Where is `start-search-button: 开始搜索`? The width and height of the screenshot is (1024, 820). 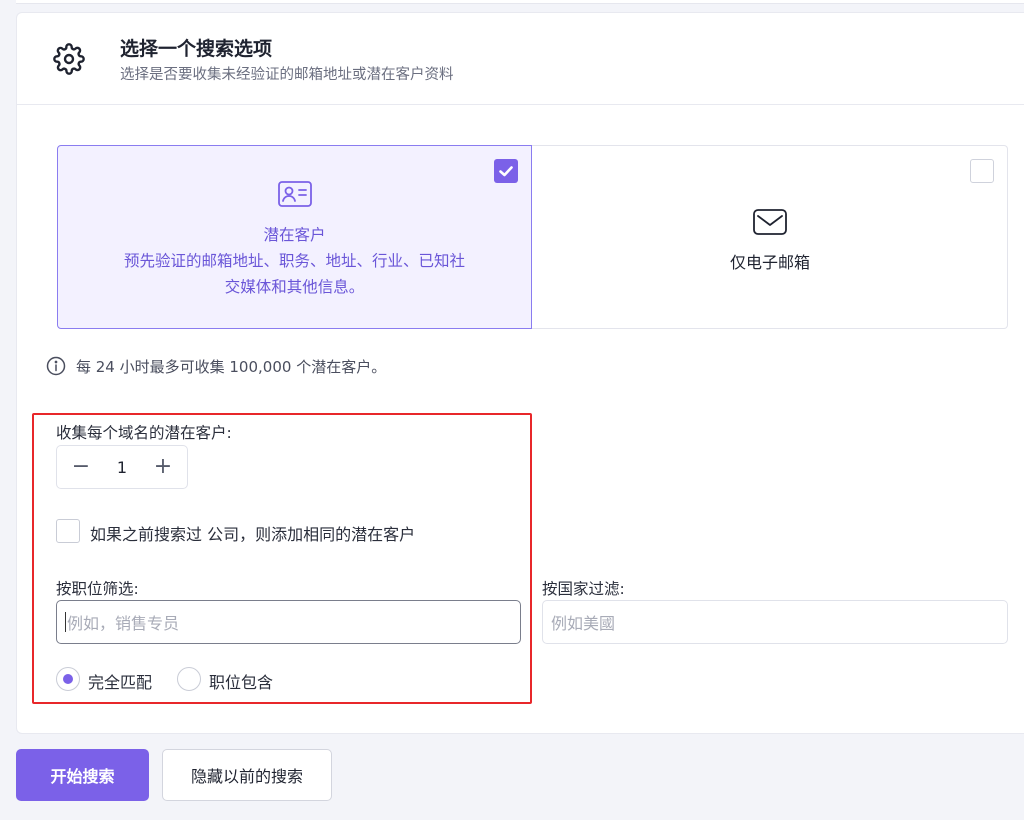
start-search-button: 开始搜索 is located at coordinates (82, 775).